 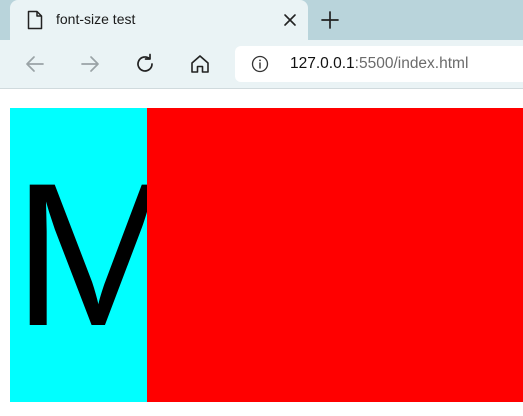 I want to click on address-bar: 127.0.0.1:5500/index.html, so click(x=379, y=64).